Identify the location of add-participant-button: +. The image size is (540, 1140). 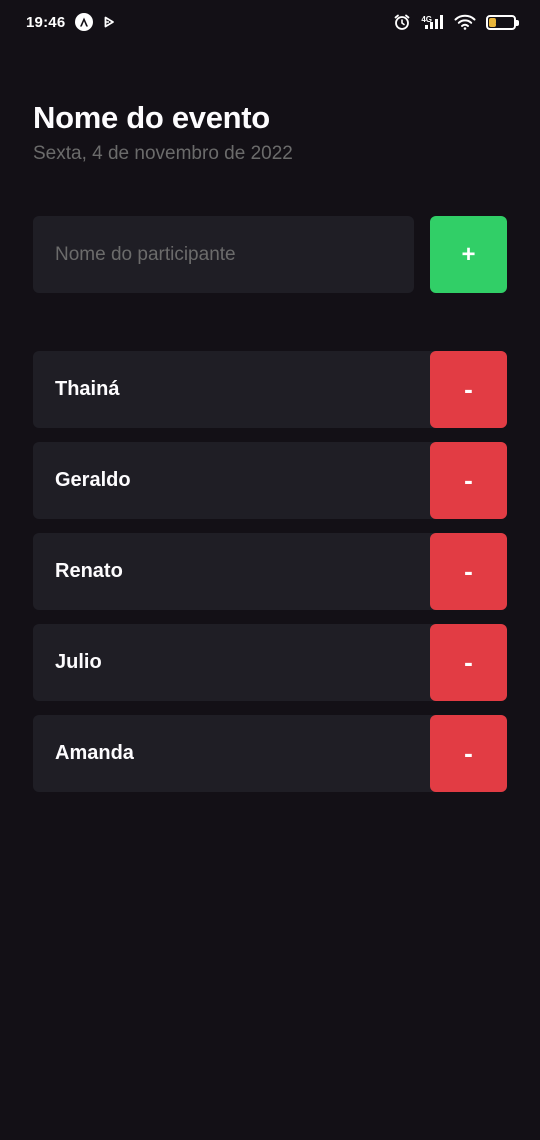
(468, 254).